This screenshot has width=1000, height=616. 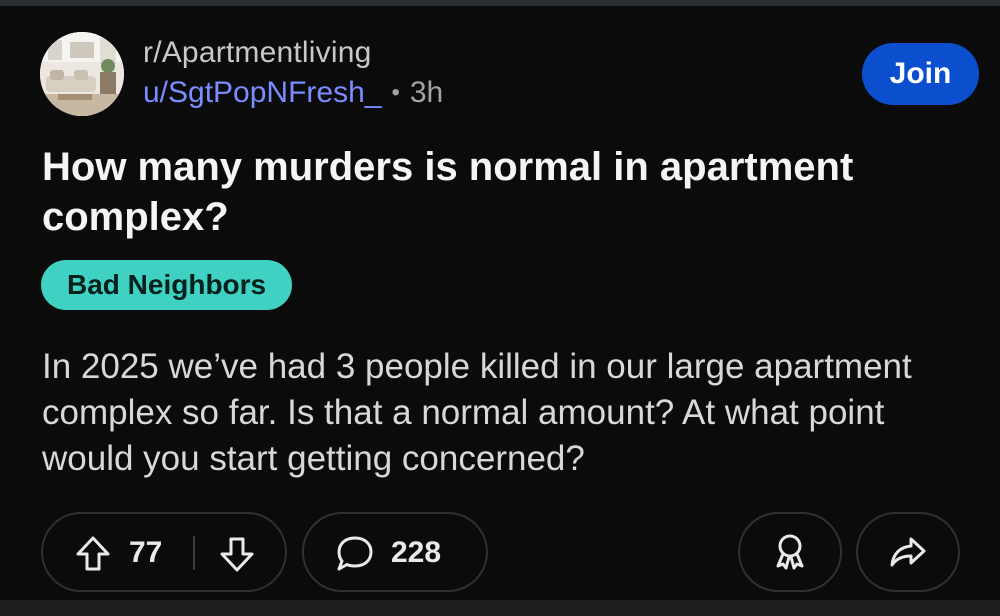 I want to click on post-timestamp: 3h, so click(x=426, y=92).